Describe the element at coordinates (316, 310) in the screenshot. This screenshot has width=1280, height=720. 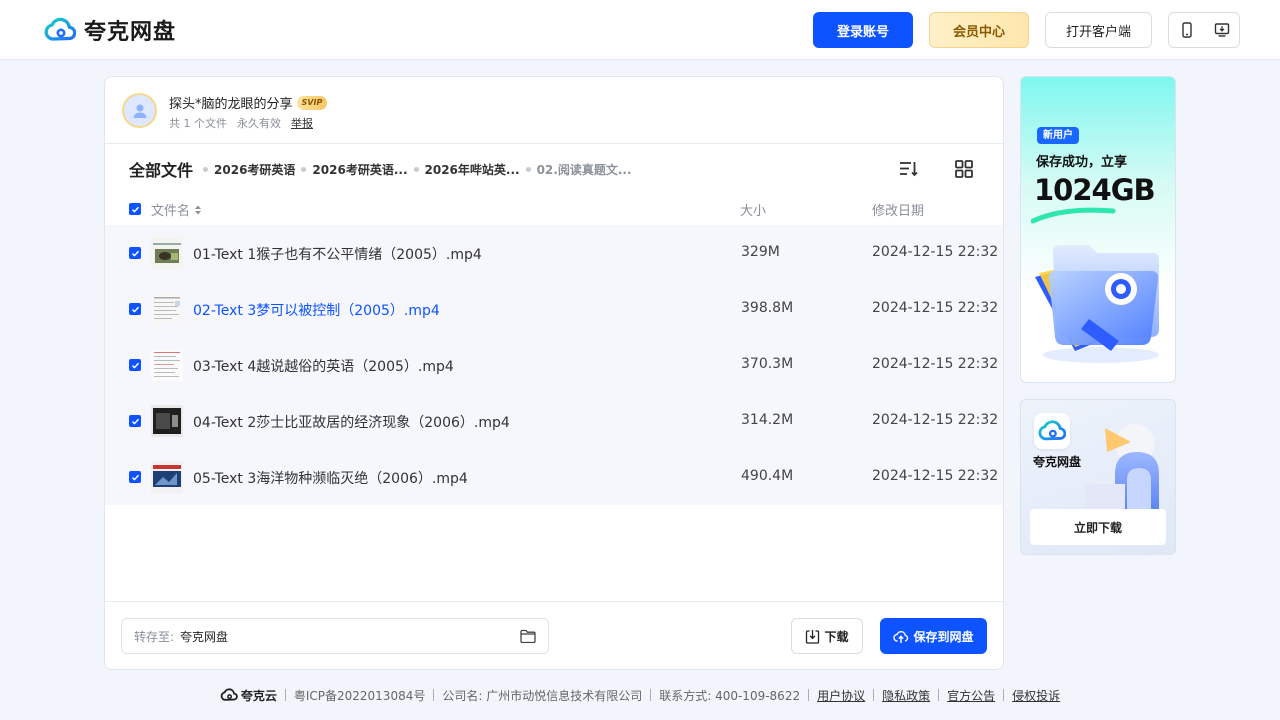
I see `file-name: 02-Text 3梦可以被控制（2005）.mp4` at that location.